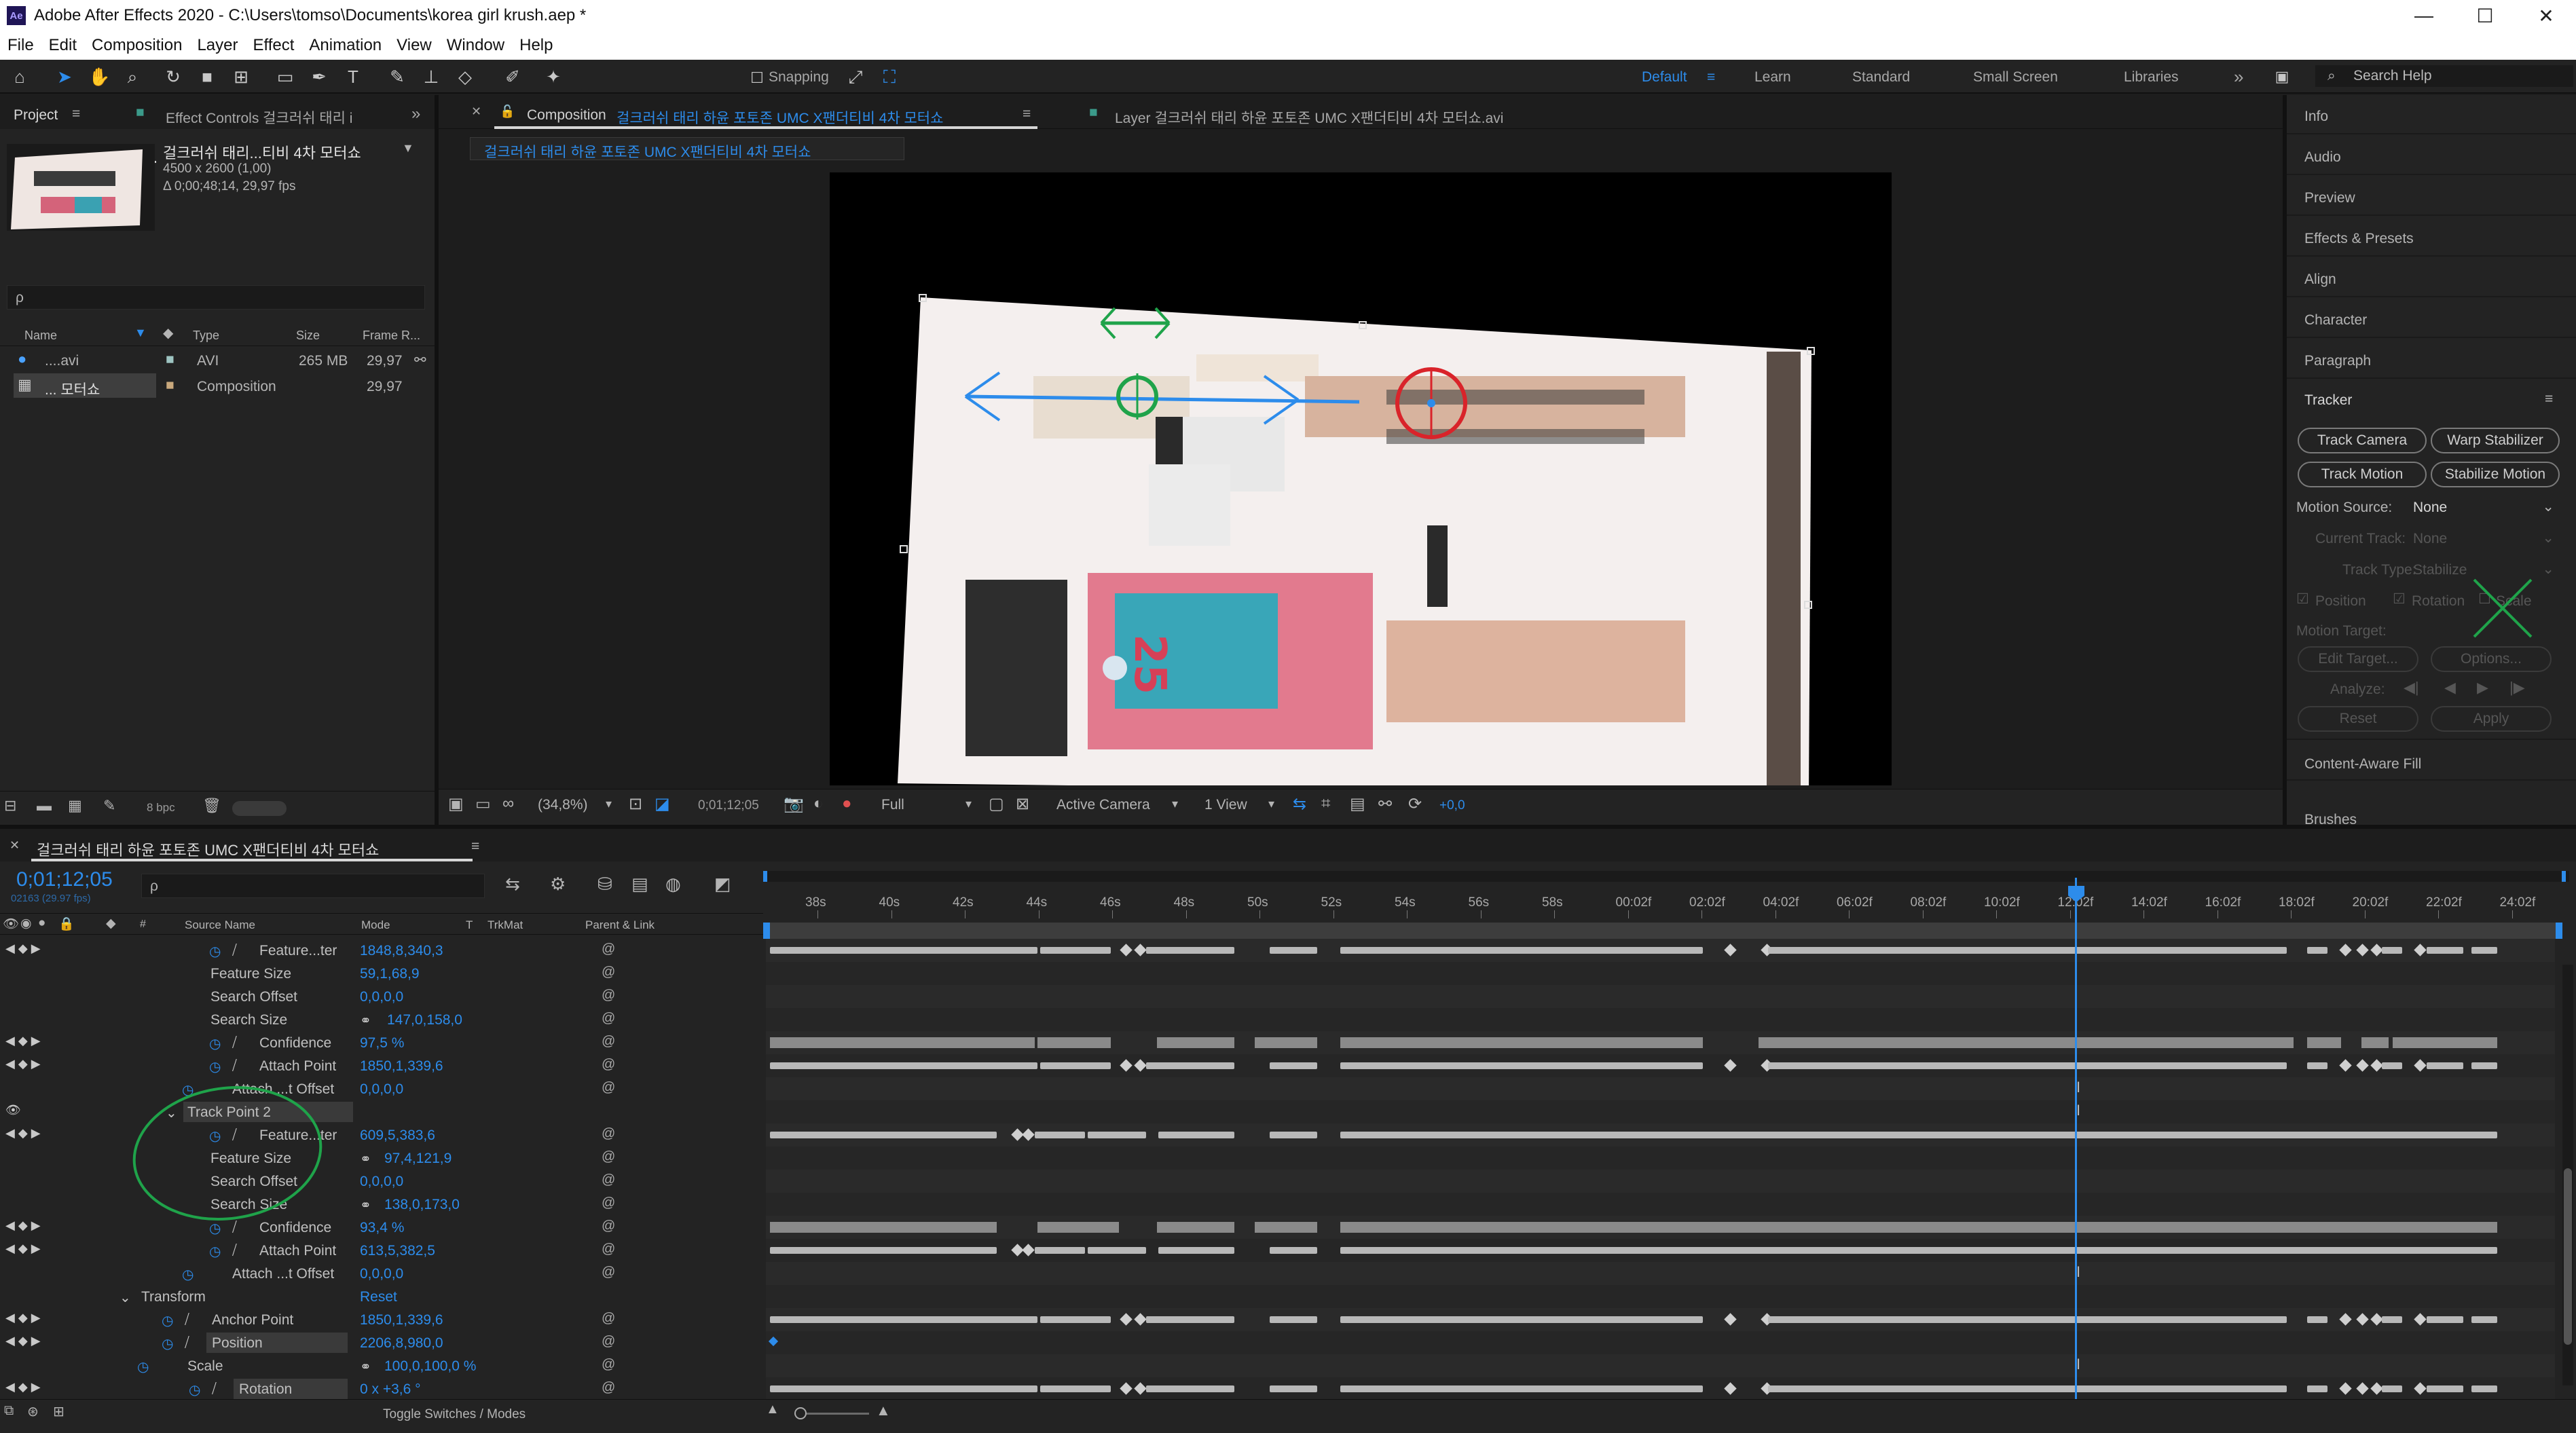 The height and width of the screenshot is (1433, 2576). What do you see at coordinates (772, 1409) in the screenshot?
I see `zoom-out-icon: ▲` at bounding box center [772, 1409].